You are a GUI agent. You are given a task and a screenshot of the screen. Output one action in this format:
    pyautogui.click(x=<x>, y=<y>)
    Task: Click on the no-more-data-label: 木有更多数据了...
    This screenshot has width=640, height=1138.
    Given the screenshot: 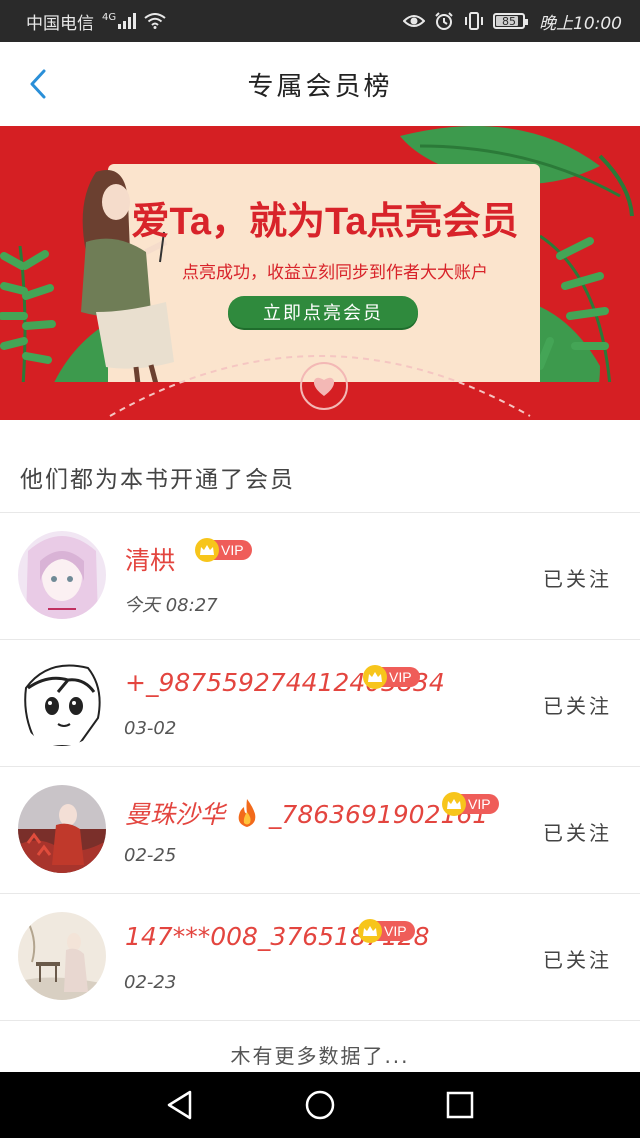 What is the action you would take?
    pyautogui.click(x=320, y=1056)
    